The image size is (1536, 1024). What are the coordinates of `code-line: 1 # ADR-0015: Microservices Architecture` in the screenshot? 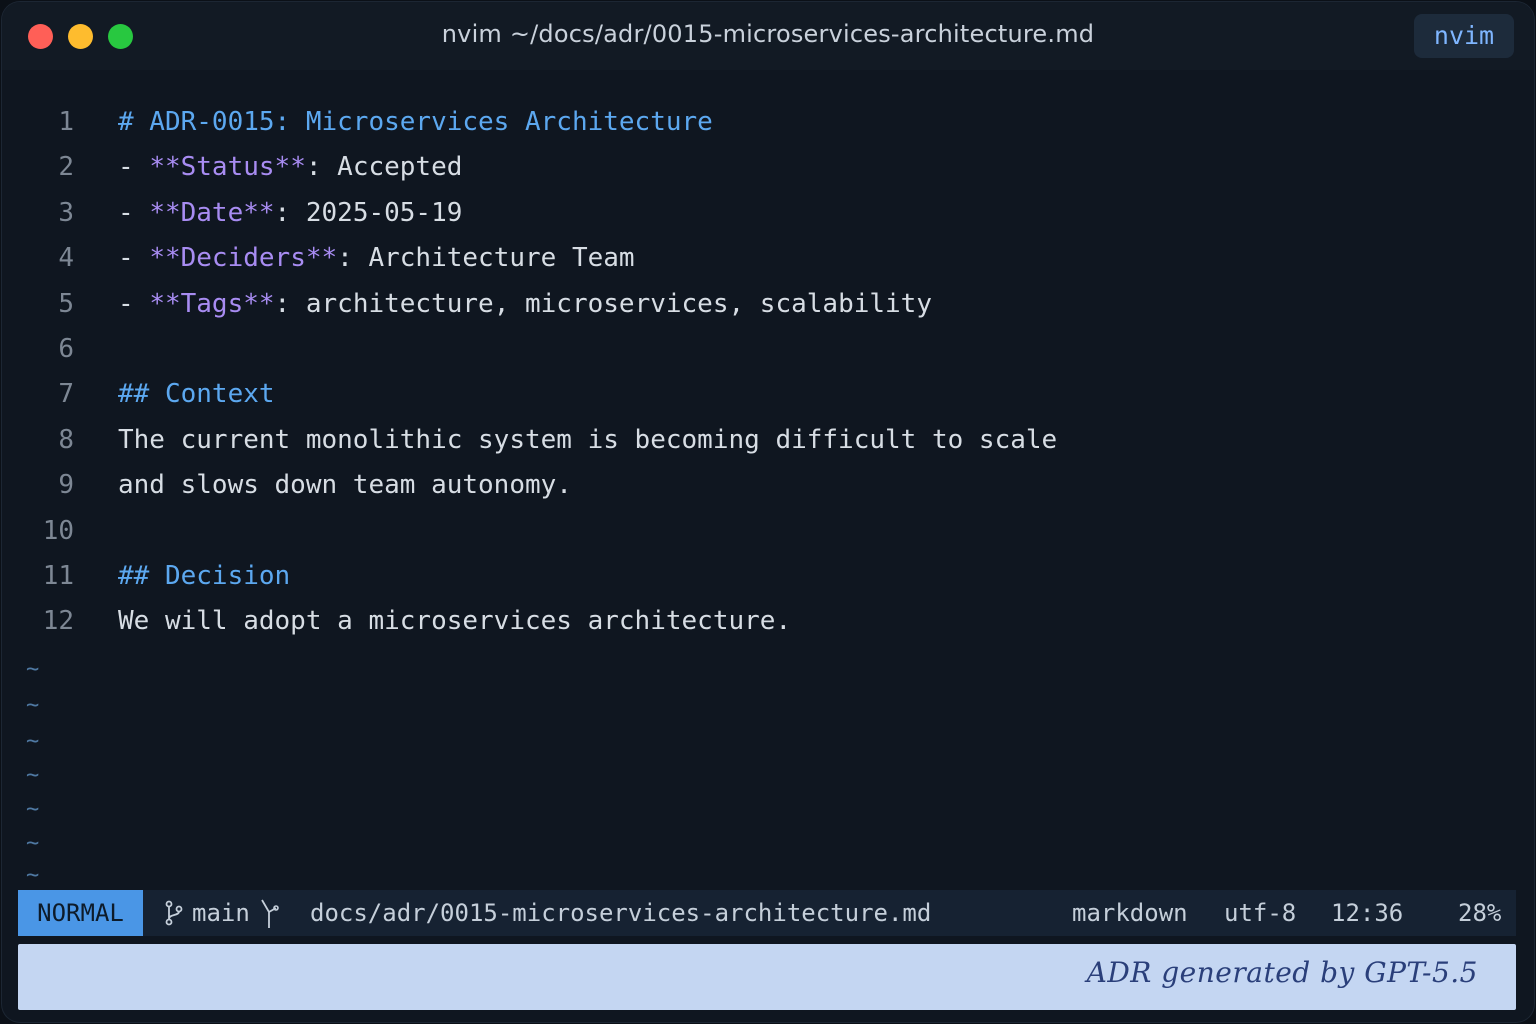 It's located at (768, 122).